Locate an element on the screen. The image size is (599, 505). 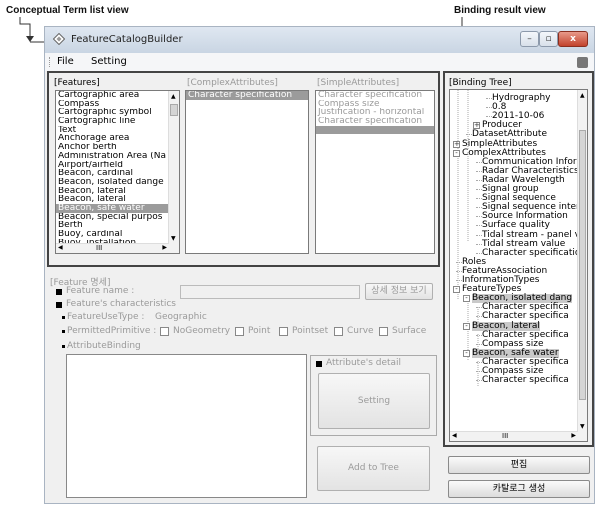
maximize-button: ▫ is located at coordinates (548, 39).